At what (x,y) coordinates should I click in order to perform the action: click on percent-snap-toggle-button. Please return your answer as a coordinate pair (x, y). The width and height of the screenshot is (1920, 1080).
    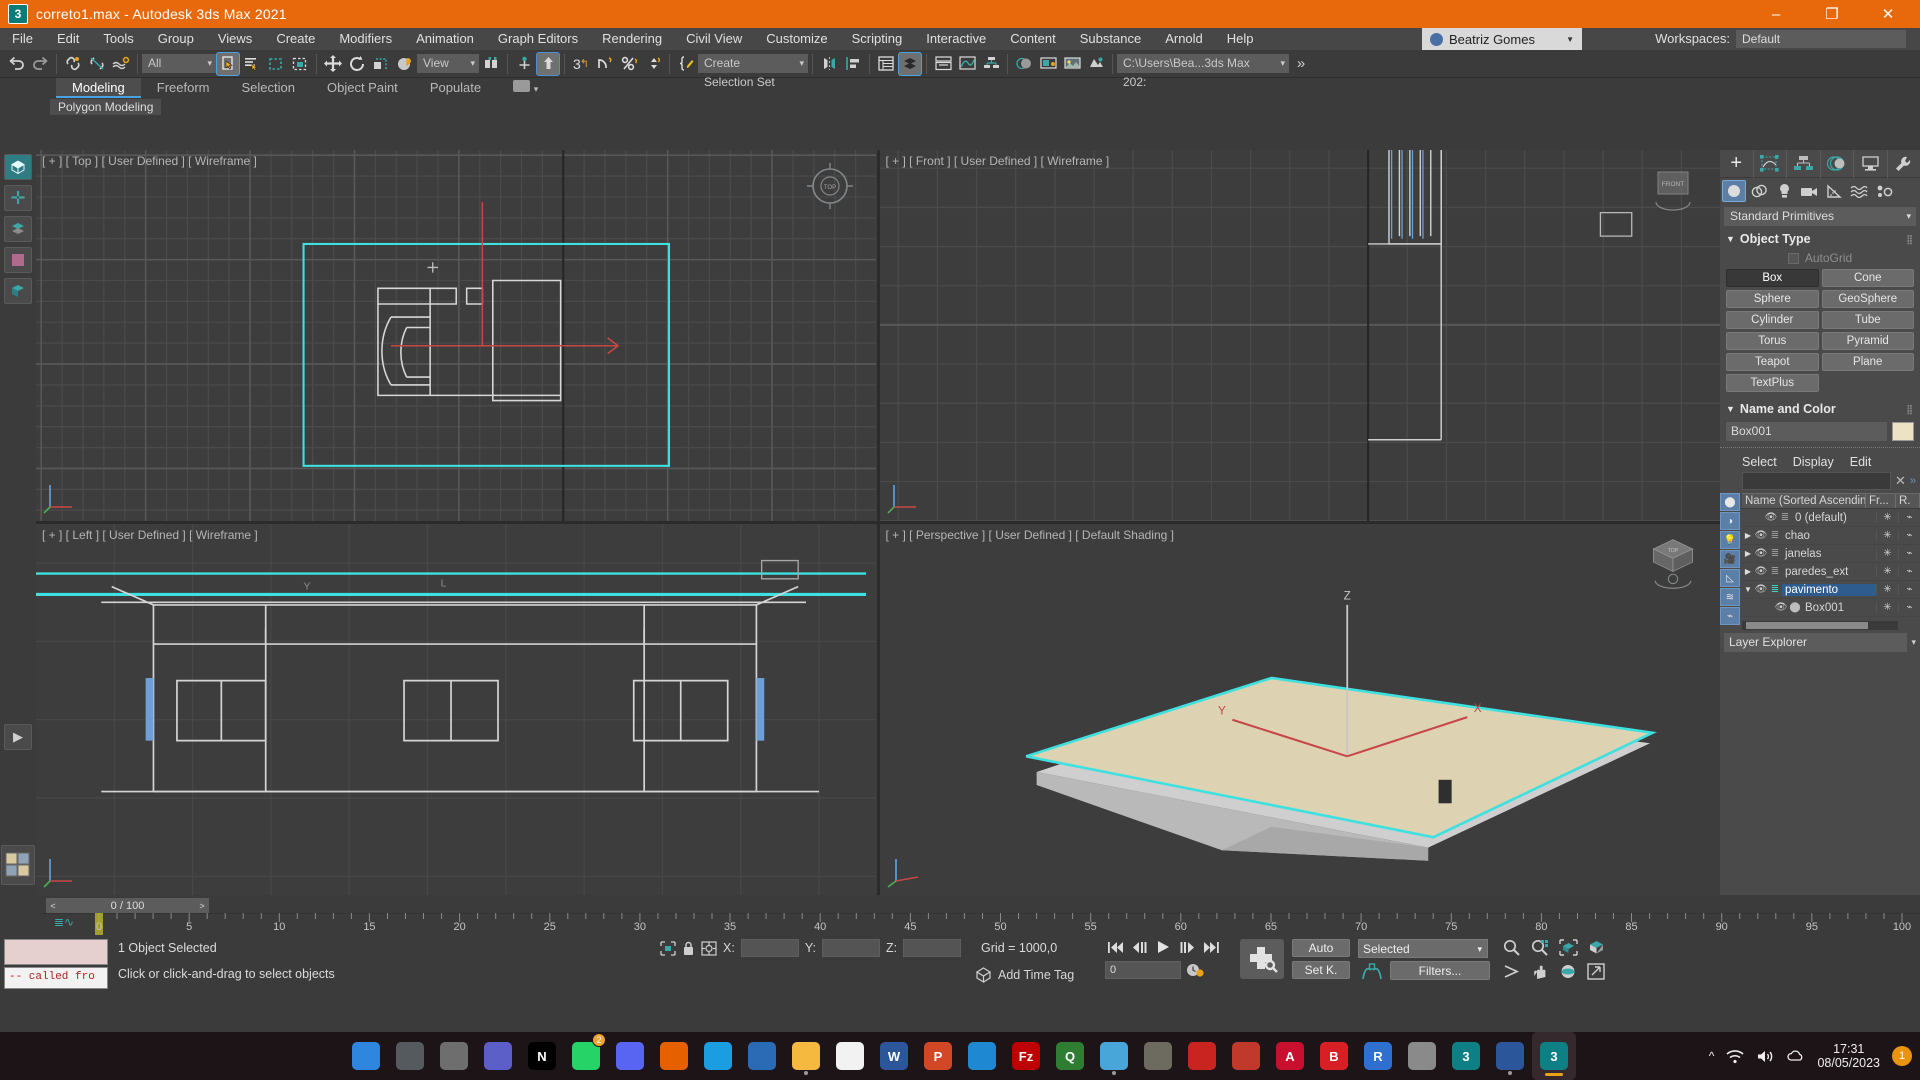
    Looking at the image, I should click on (629, 64).